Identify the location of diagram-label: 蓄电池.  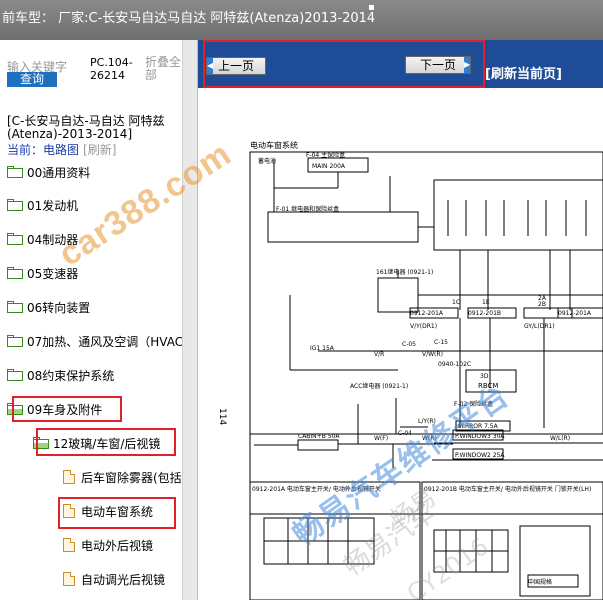
(267, 161).